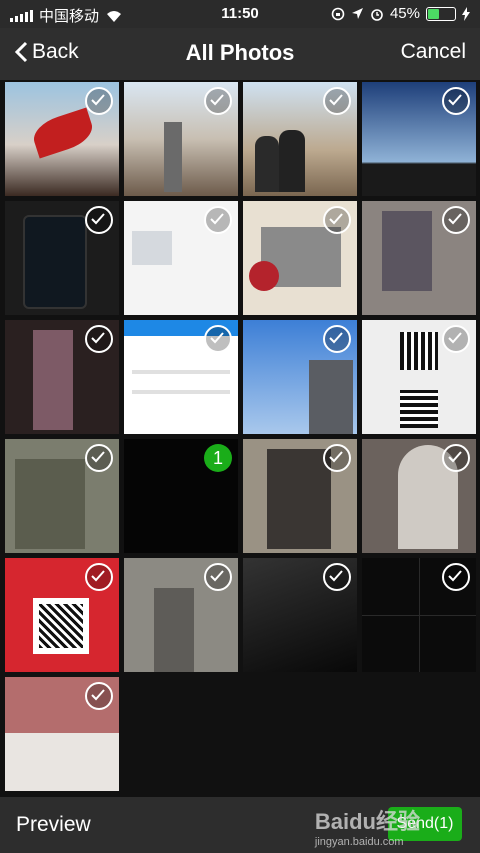 The image size is (480, 853). What do you see at coordinates (63, 133) in the screenshot?
I see `leaf-shape` at bounding box center [63, 133].